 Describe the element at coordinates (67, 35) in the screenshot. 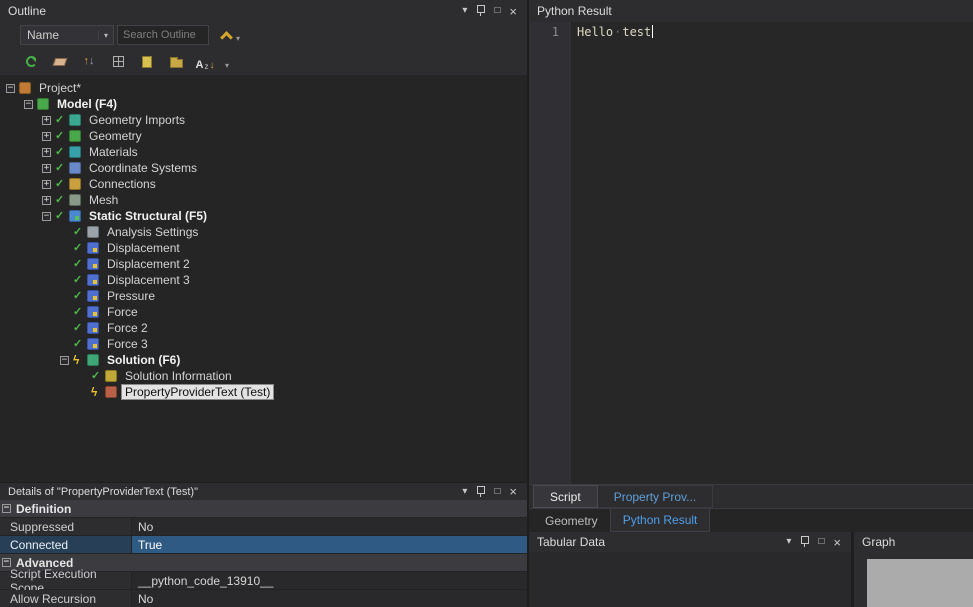

I see `name-filter-dropdown: Name ▾` at that location.